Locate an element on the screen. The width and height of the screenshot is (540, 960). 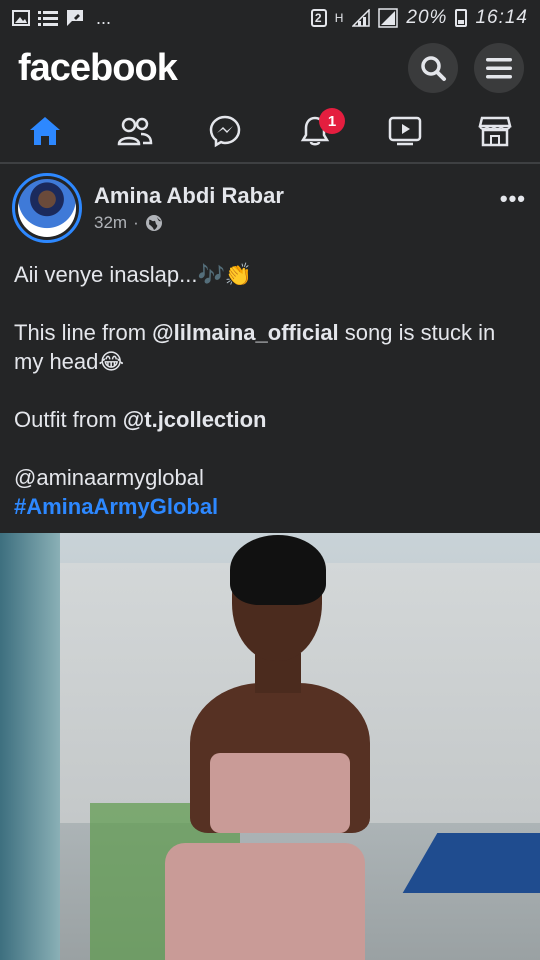
post-line-3-prefix: Outfit from is located at coordinates (68, 419).